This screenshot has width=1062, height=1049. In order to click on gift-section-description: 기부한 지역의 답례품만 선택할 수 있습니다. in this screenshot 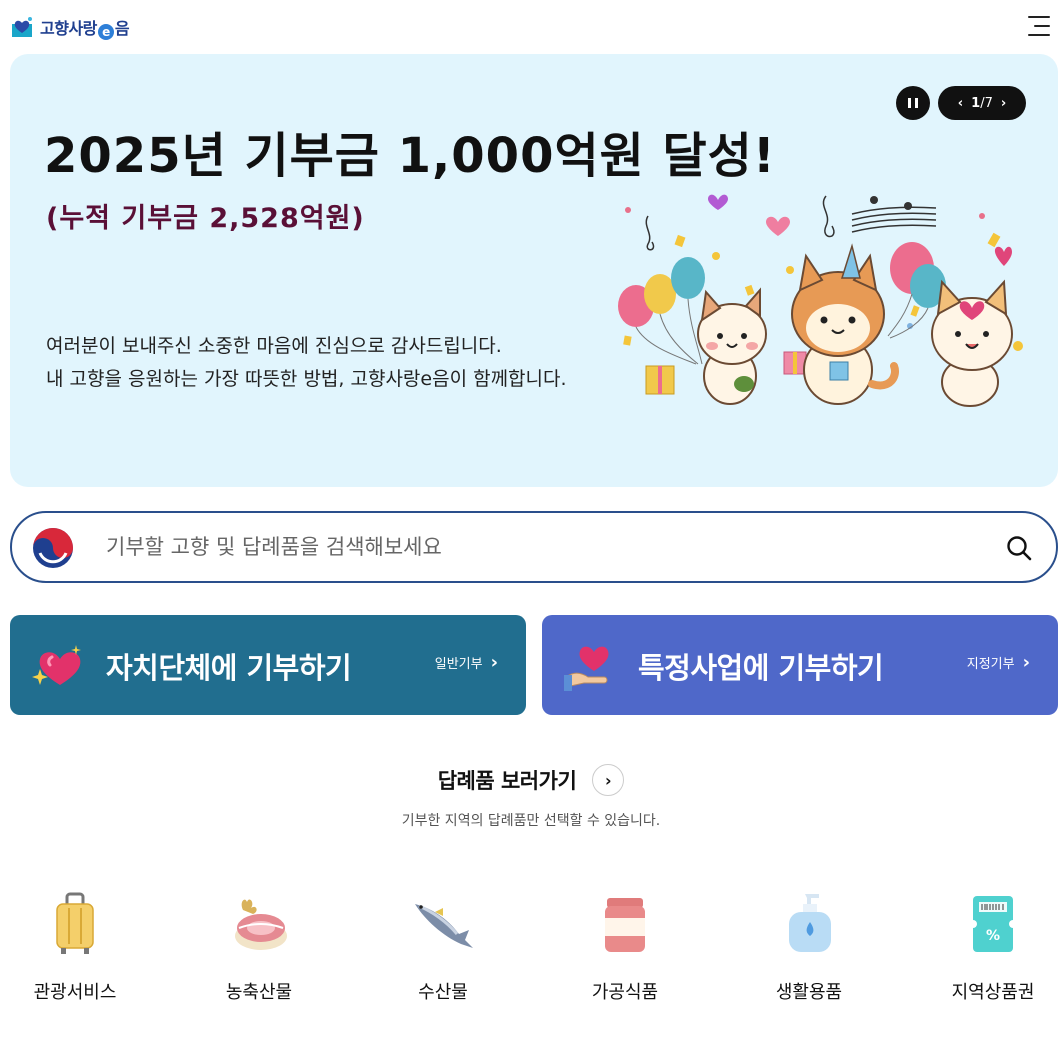, I will do `click(531, 821)`.